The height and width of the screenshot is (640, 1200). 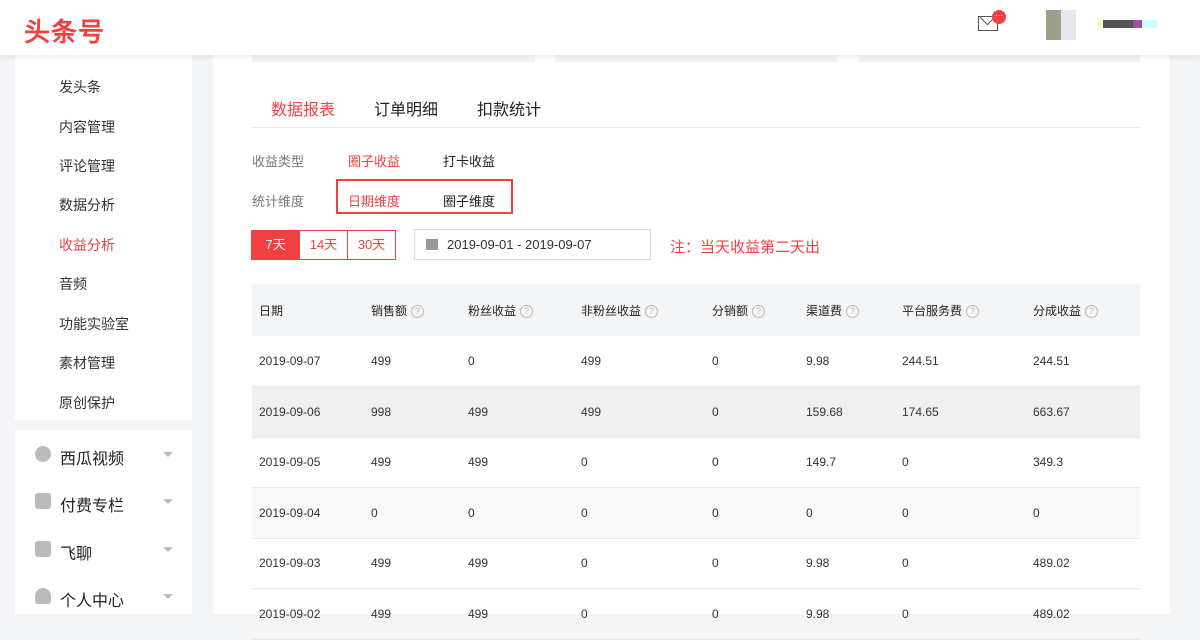 I want to click on notification-badge: ···, so click(x=999, y=17).